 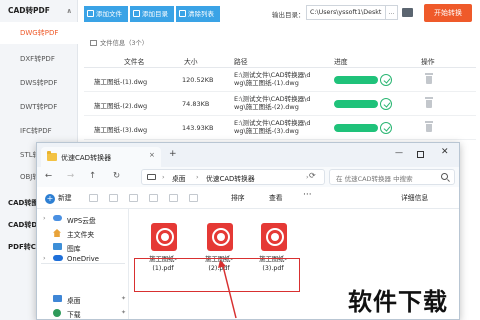 I want to click on file-size-cell: 143.93KB, so click(x=198, y=128).